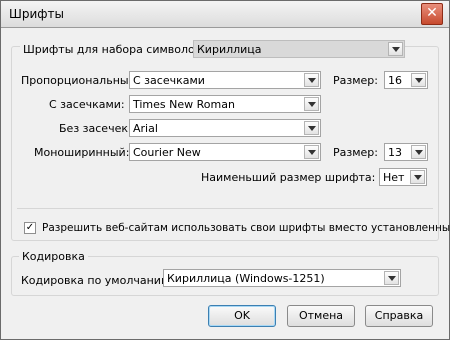 The height and width of the screenshot is (340, 450). What do you see at coordinates (225, 208) in the screenshot?
I see `divider` at bounding box center [225, 208].